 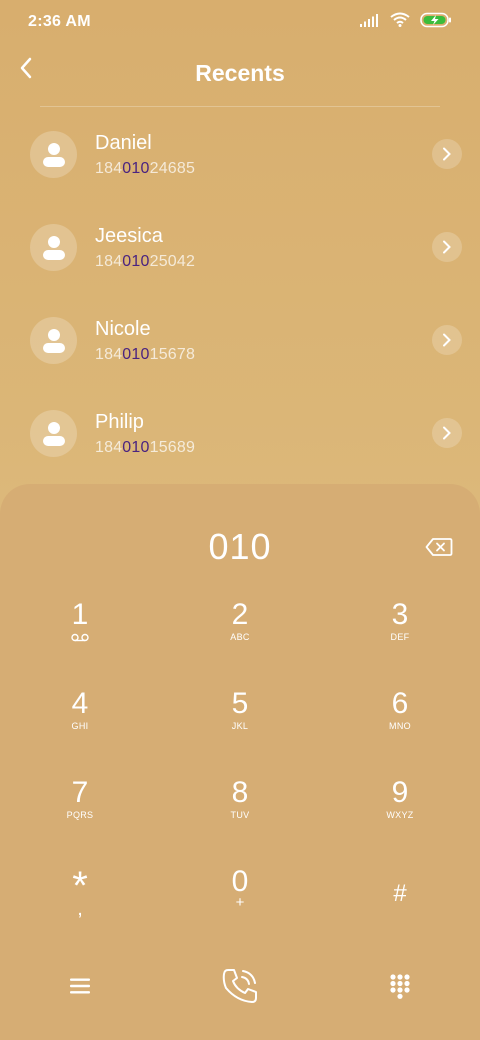 I want to click on key-7: 7 PQRS, so click(x=80, y=819).